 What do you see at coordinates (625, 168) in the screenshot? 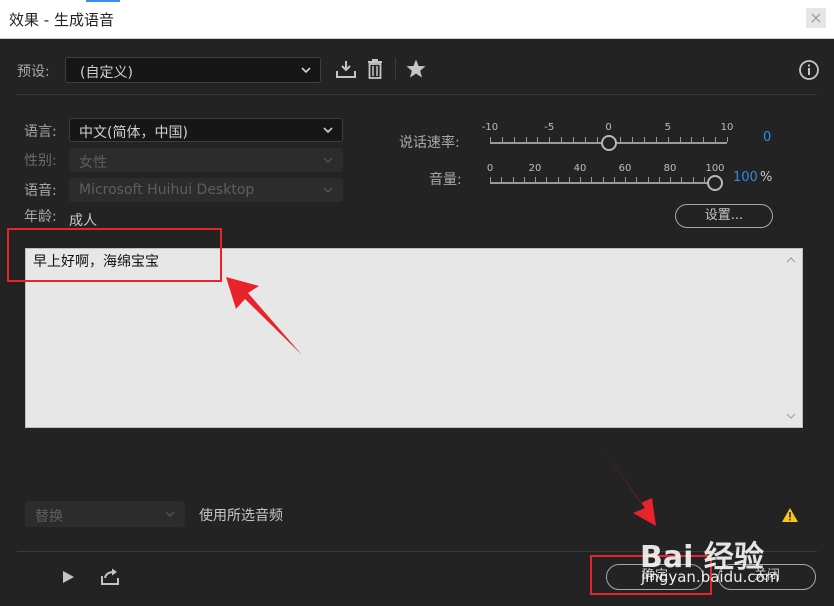
I see `slider-tick-label: 60` at bounding box center [625, 168].